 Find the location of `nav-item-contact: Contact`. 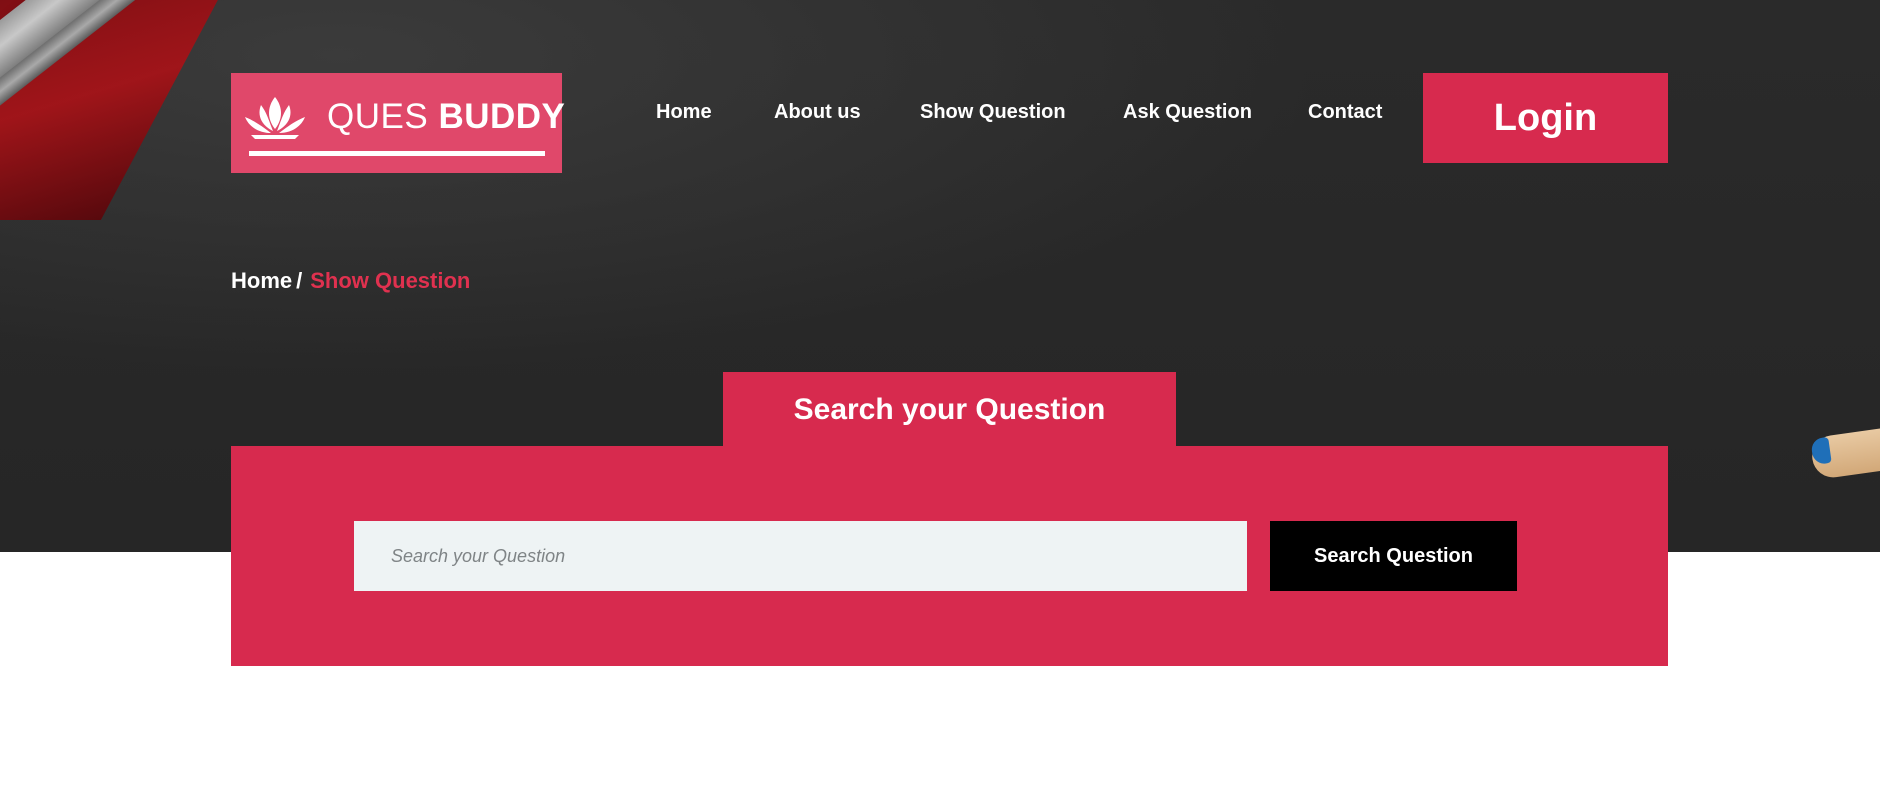

nav-item-contact: Contact is located at coordinates (1345, 112).